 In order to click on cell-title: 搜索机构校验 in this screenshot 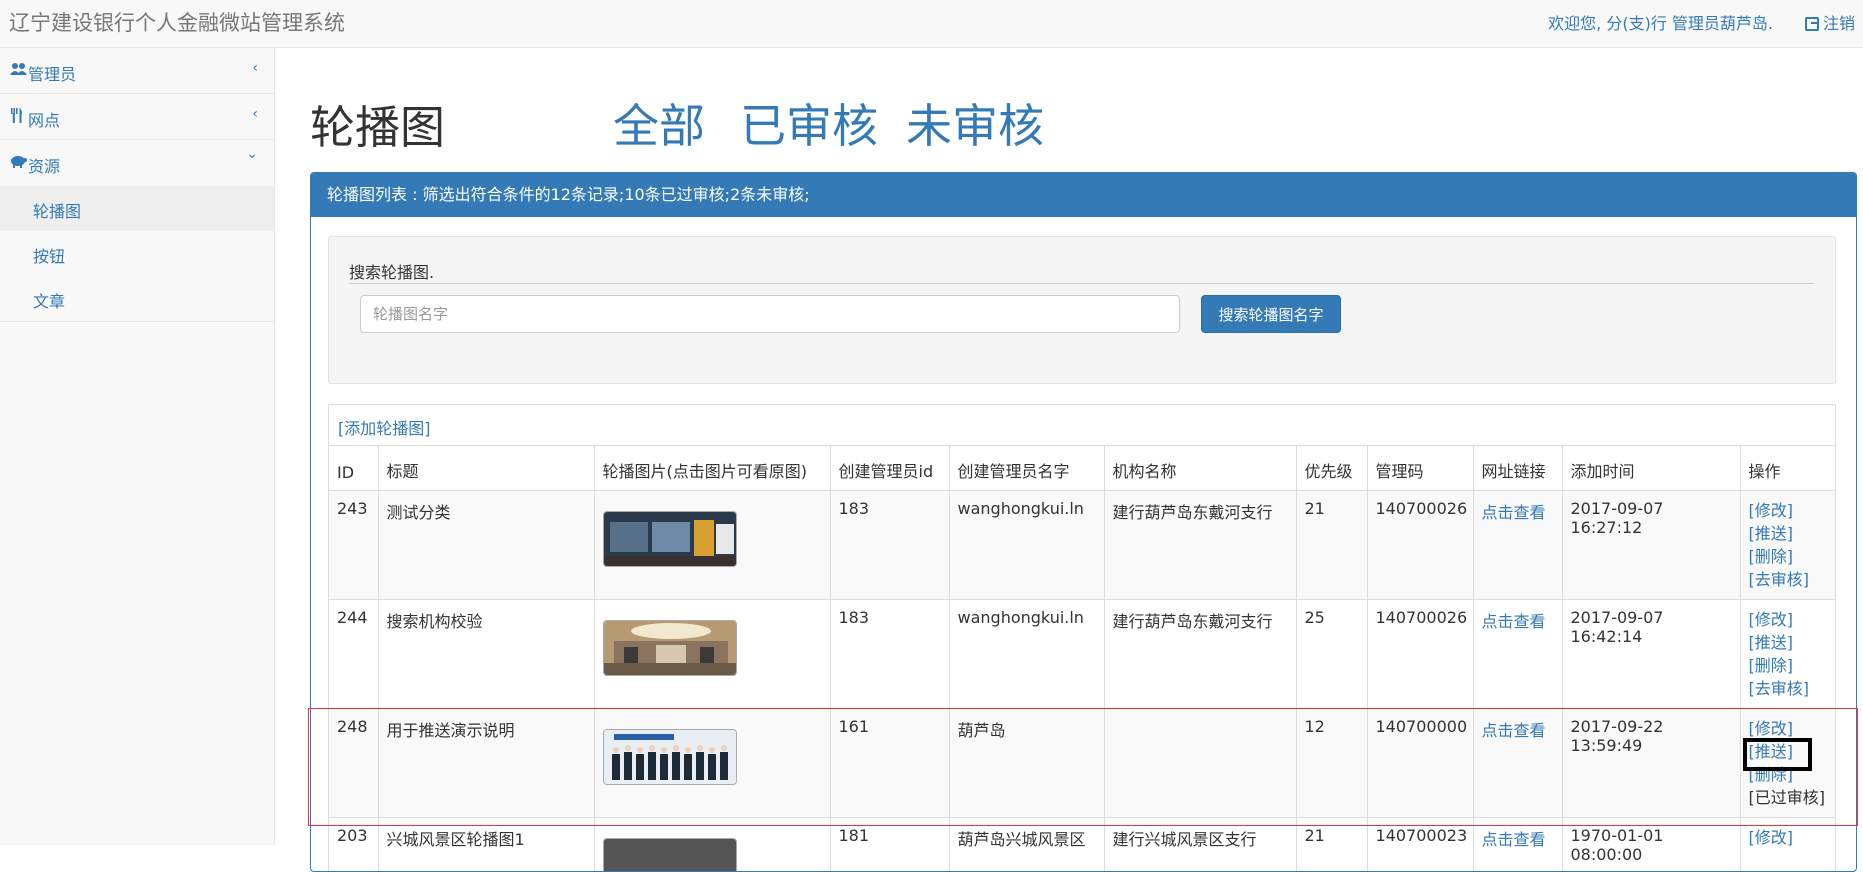, I will do `click(486, 654)`.